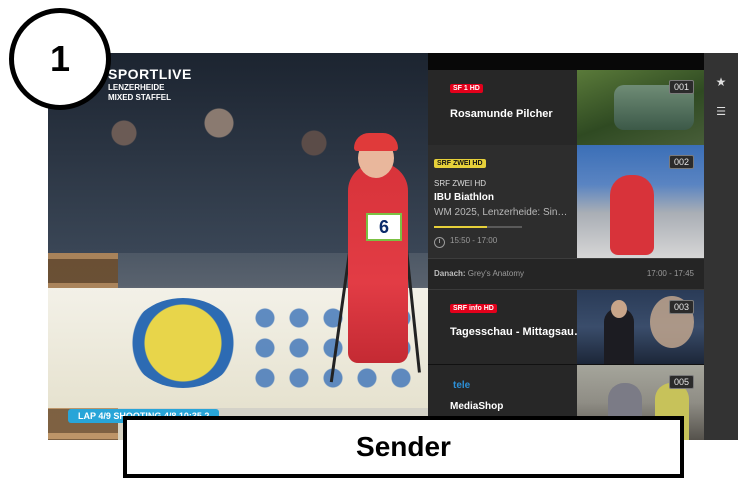 This screenshot has width=738, height=480. I want to click on athlete-cap, so click(376, 142).